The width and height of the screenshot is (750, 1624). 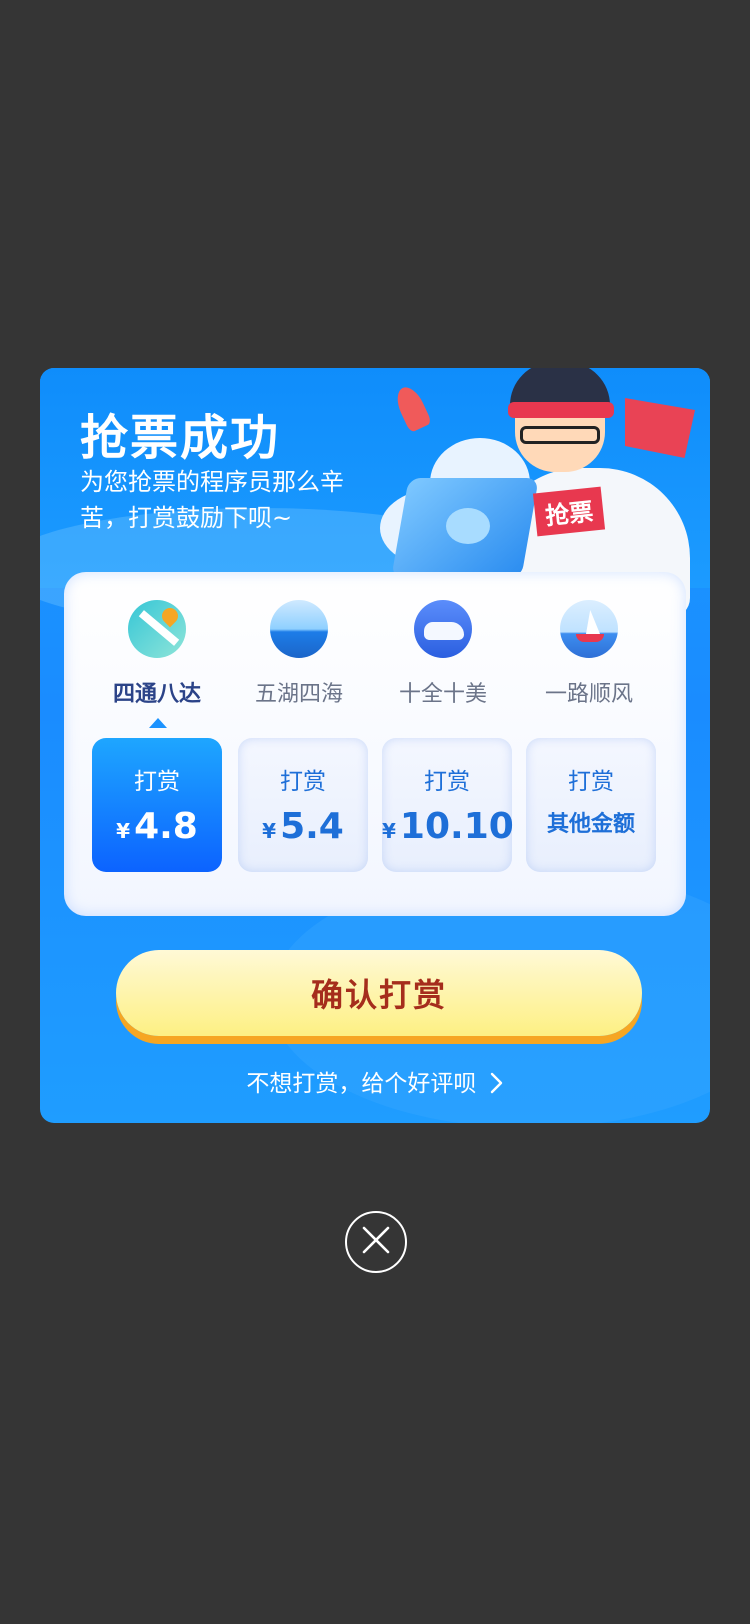 I want to click on amount-options: 打赏 ¥4.8 打赏 ¥5.4 打赏 ¥10.10 打赏 其他金额, so click(x=377, y=806).